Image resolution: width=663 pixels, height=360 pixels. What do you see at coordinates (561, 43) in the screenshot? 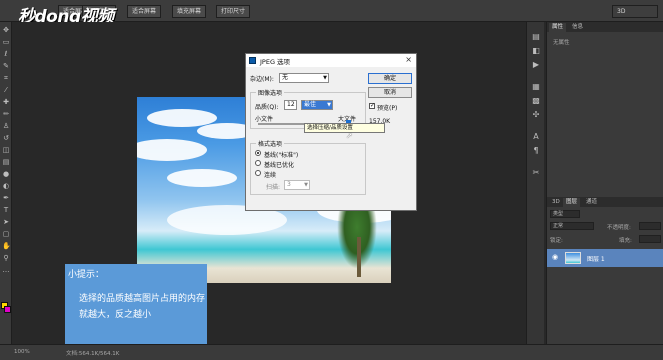
I see `no-properties-text: 无属性` at bounding box center [561, 43].